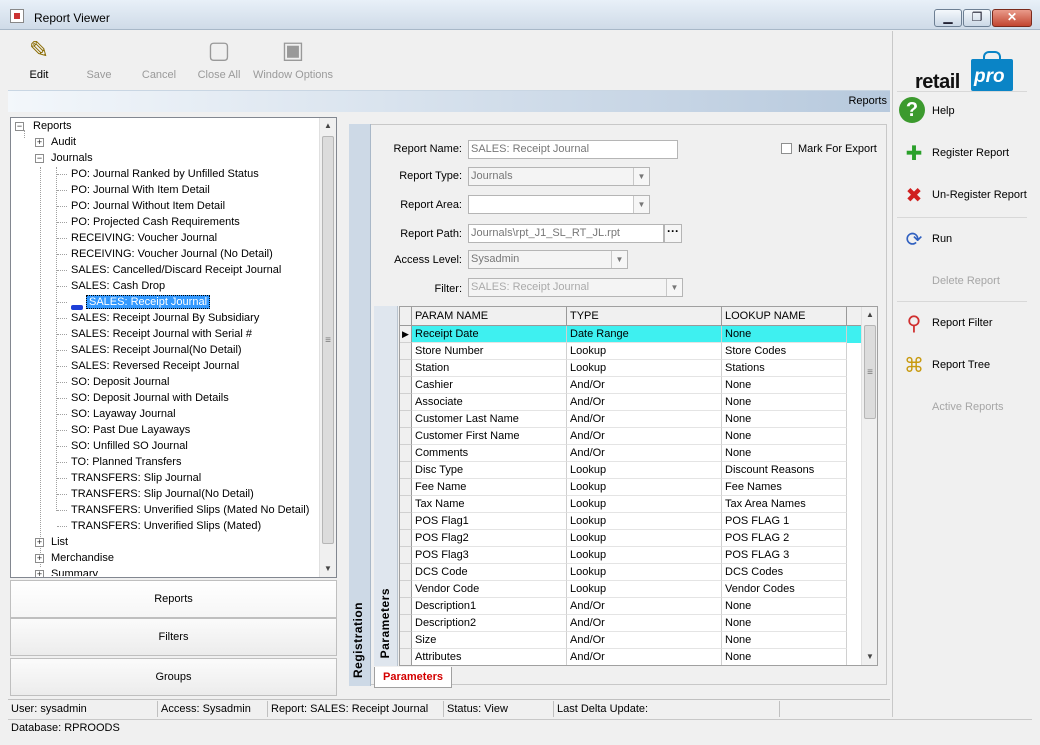 The height and width of the screenshot is (745, 1040). What do you see at coordinates (489, 316) in the screenshot?
I see `column-param-name: PARAM NAME` at bounding box center [489, 316].